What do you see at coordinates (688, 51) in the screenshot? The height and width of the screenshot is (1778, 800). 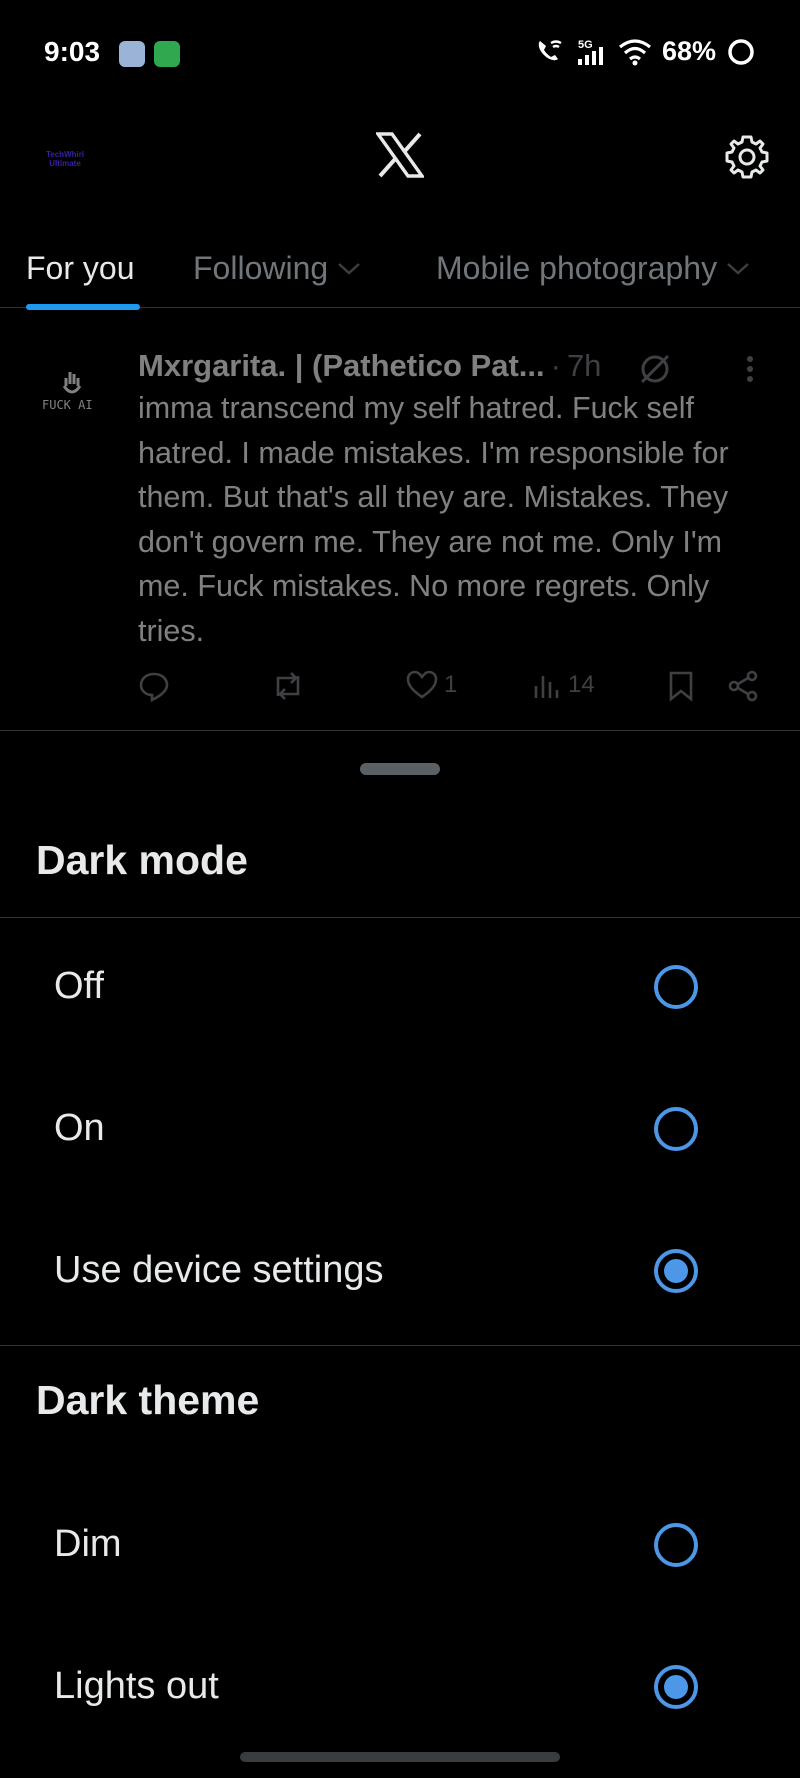 I see `battery-percentage: 68%` at bounding box center [688, 51].